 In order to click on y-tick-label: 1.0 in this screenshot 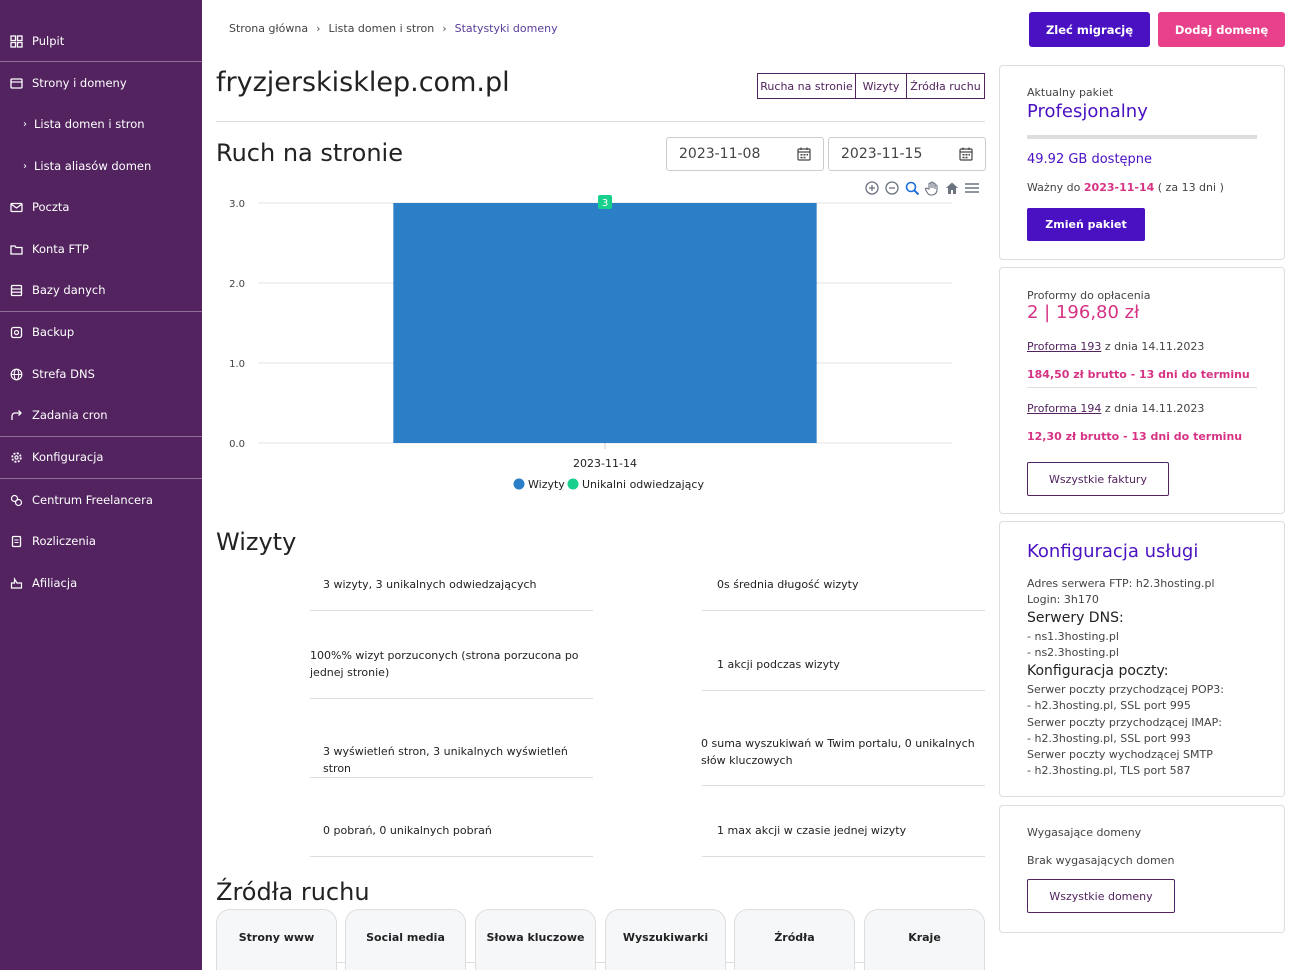, I will do `click(237, 364)`.